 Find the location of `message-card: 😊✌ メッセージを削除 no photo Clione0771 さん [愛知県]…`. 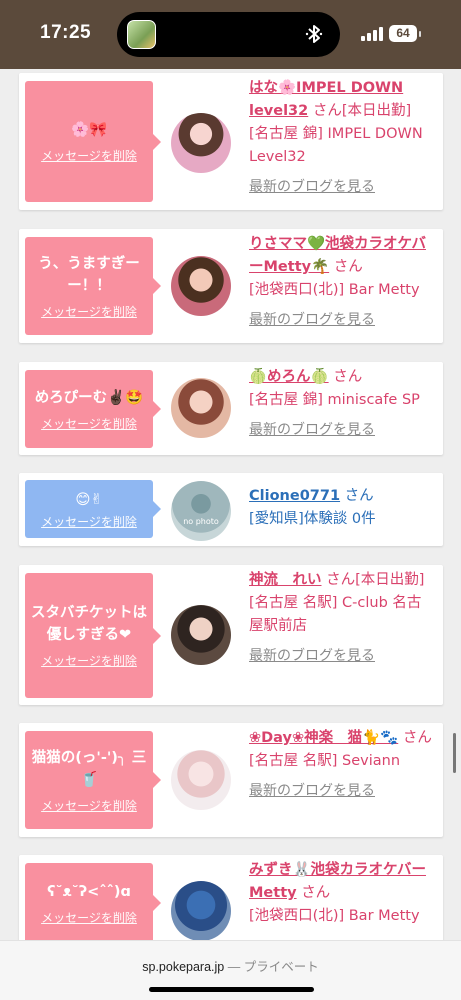

message-card: 😊✌ メッセージを削除 no photo Clione0771 さん [愛知県]… is located at coordinates (231, 509).